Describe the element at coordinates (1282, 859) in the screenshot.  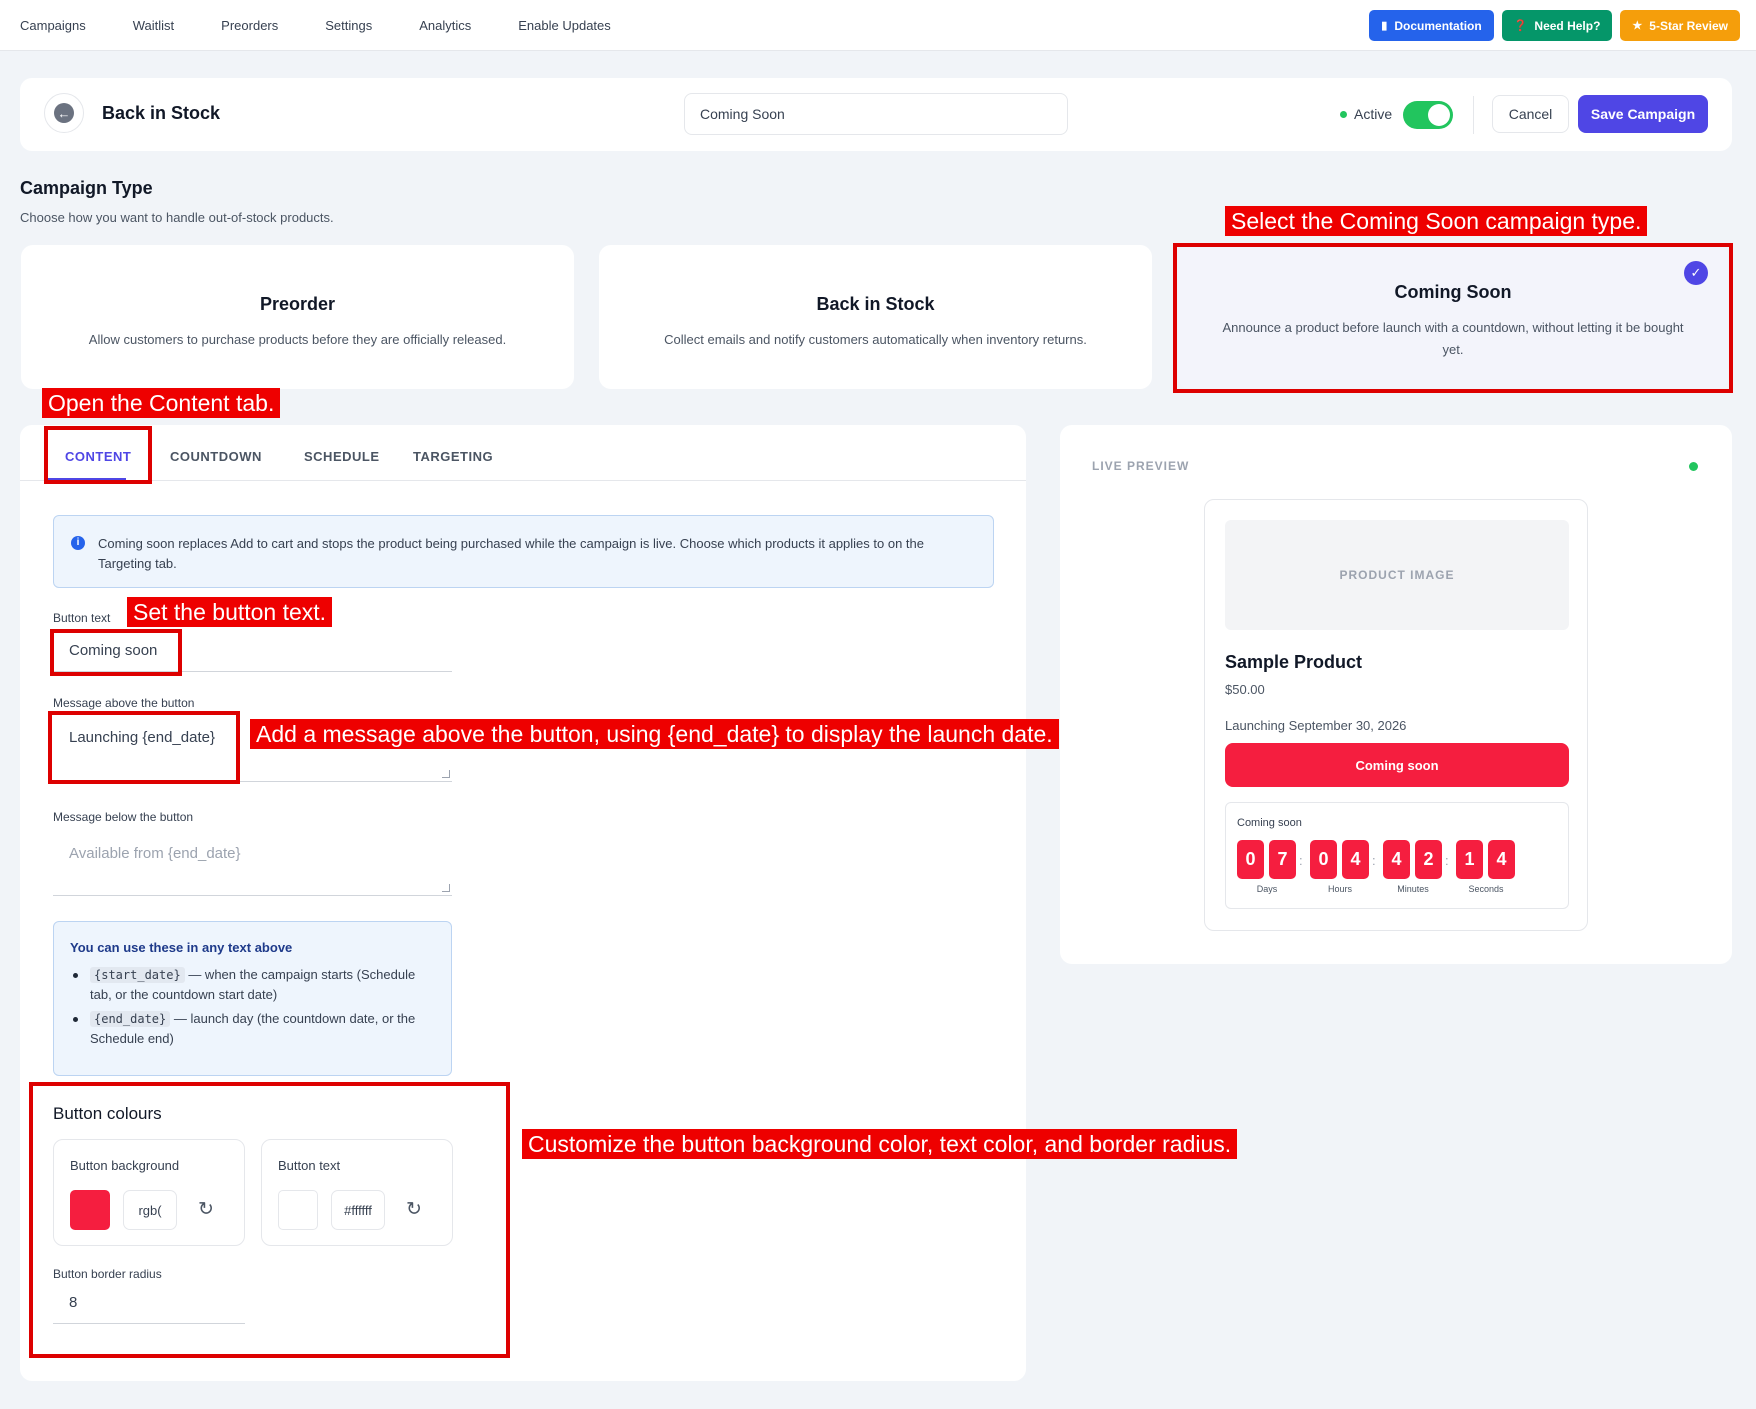
I see `countdown-digit: 7` at that location.